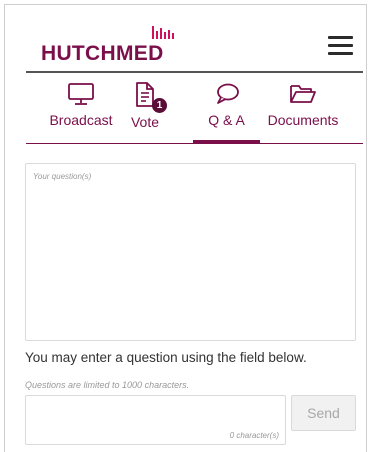 This screenshot has height=452, width=371. Describe the element at coordinates (194, 72) in the screenshot. I see `header-divider` at that location.